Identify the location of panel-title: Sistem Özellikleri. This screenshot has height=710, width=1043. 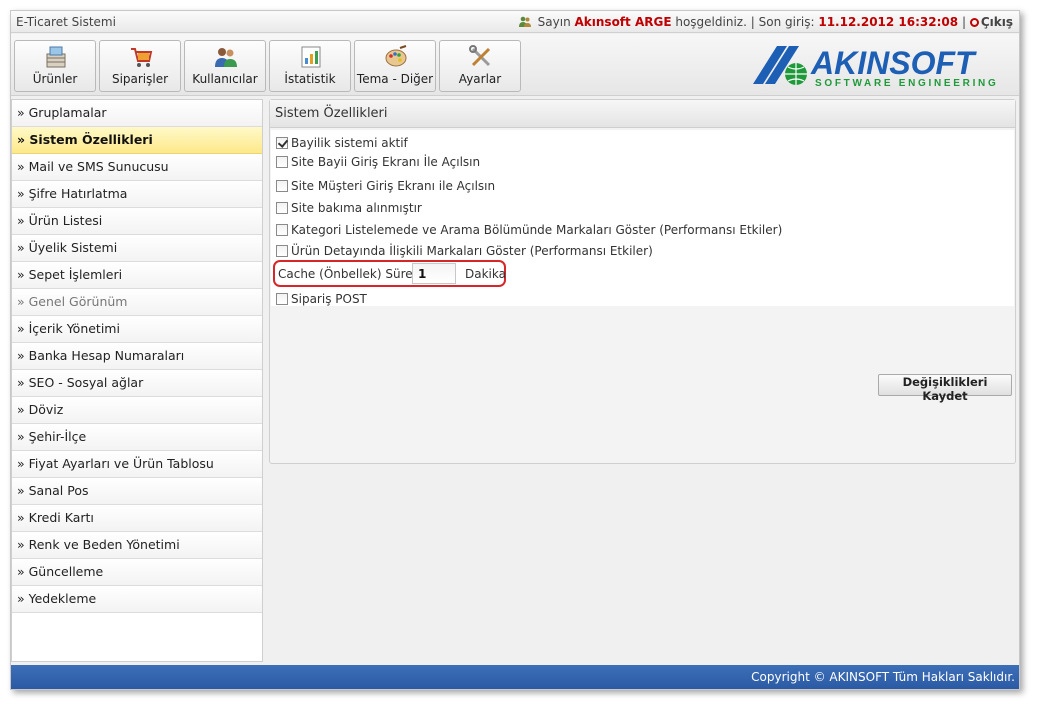
(642, 114).